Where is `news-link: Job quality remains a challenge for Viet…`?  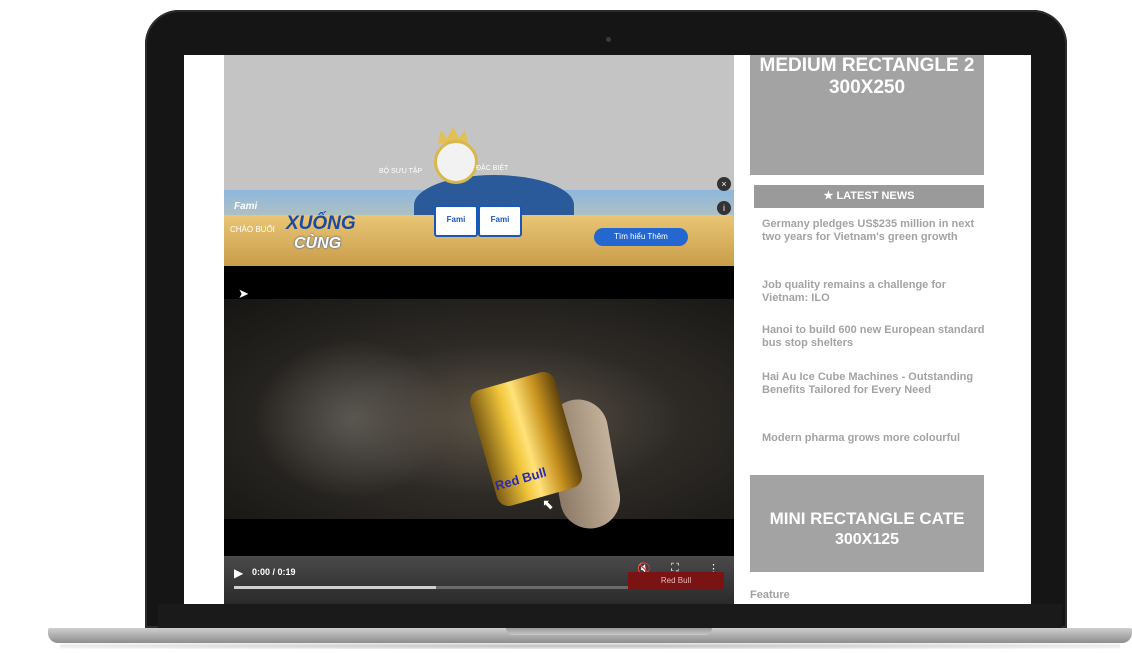 news-link: Job quality remains a challenge for Viet… is located at coordinates (874, 292).